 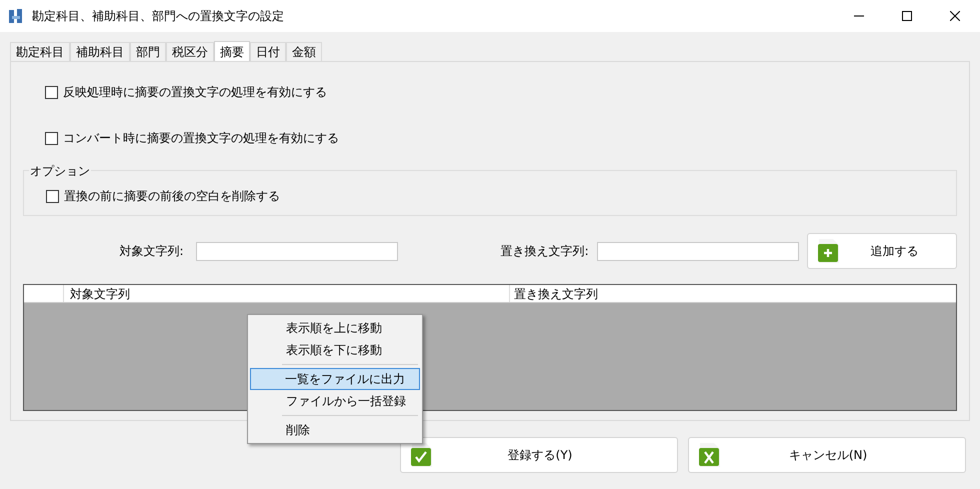 What do you see at coordinates (335, 328) in the screenshot?
I see `menu-item: 表示順を上に移動` at bounding box center [335, 328].